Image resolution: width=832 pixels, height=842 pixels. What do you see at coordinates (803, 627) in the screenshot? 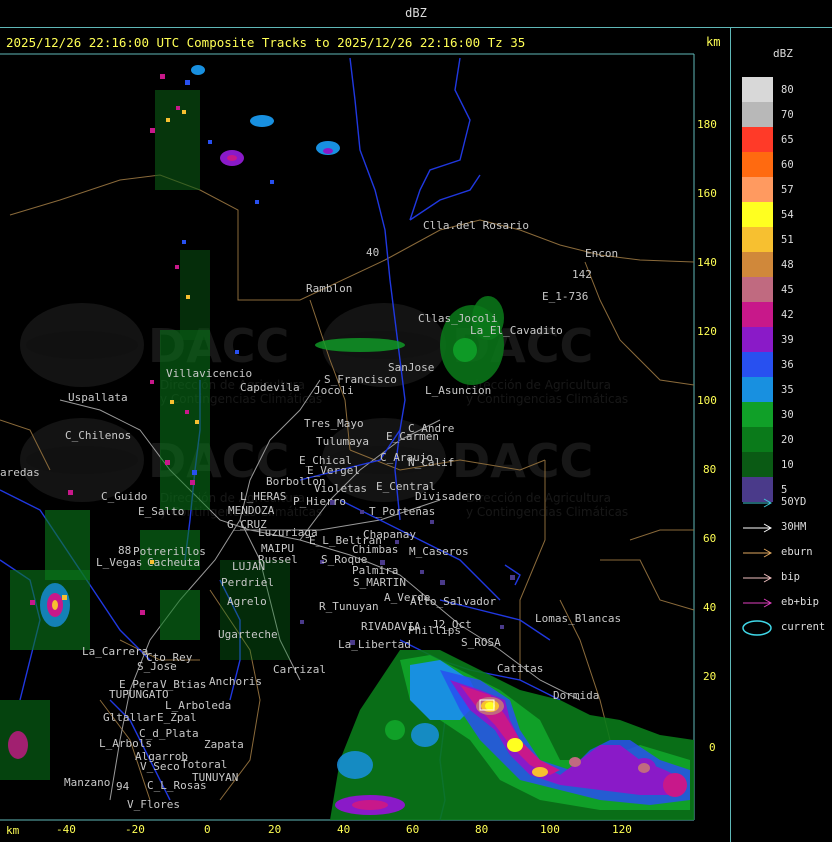
I see `track-legend-label: current` at bounding box center [803, 627].